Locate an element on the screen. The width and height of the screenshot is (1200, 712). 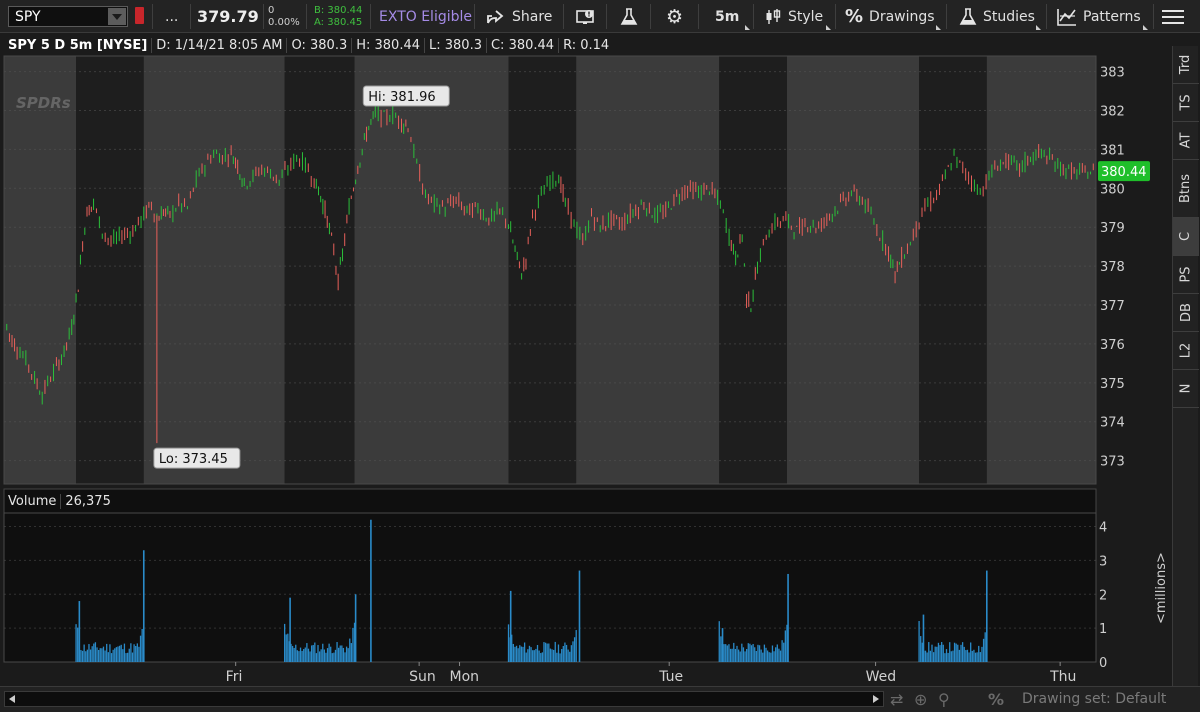
low-label: Lo: 373.45 is located at coordinates (197, 458).